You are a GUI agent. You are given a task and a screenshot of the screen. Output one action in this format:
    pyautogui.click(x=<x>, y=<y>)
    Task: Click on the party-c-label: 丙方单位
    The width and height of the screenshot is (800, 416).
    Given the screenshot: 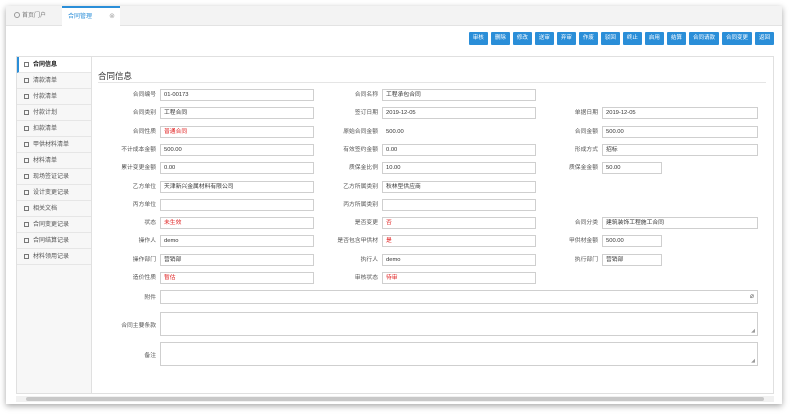 What is the action you would take?
    pyautogui.click(x=144, y=205)
    